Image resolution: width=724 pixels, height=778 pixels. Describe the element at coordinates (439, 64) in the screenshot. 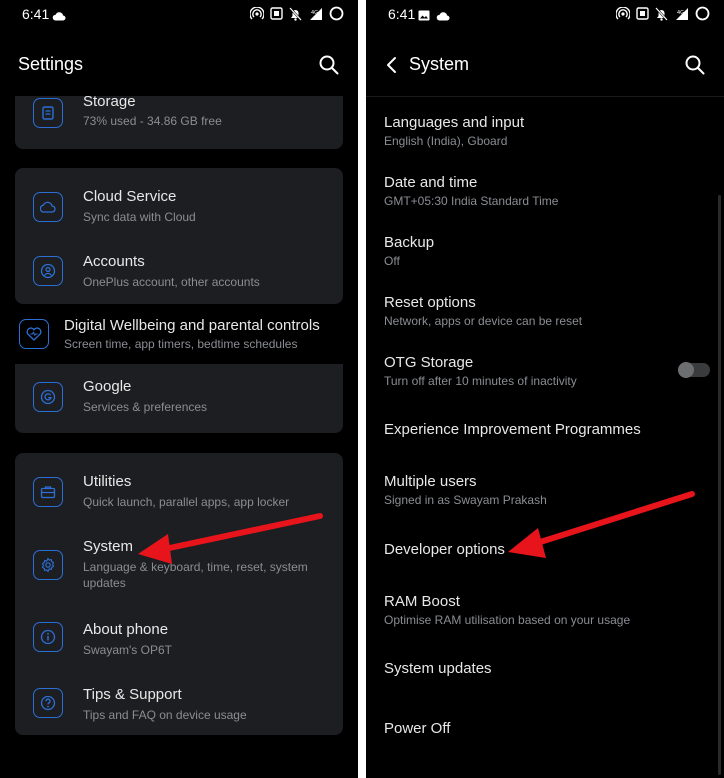

I see `page-title: System` at that location.